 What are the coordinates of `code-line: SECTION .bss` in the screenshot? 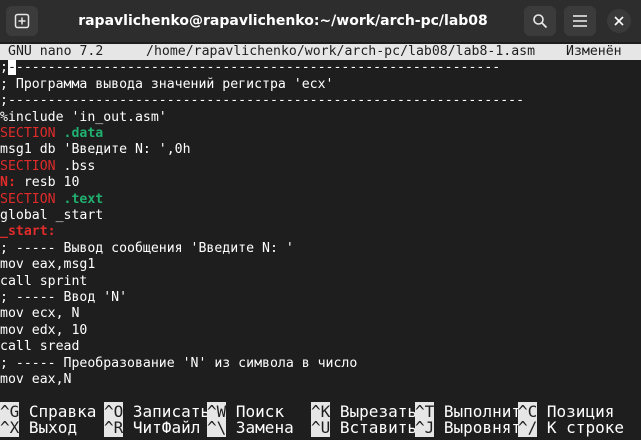 It's located at (47, 167).